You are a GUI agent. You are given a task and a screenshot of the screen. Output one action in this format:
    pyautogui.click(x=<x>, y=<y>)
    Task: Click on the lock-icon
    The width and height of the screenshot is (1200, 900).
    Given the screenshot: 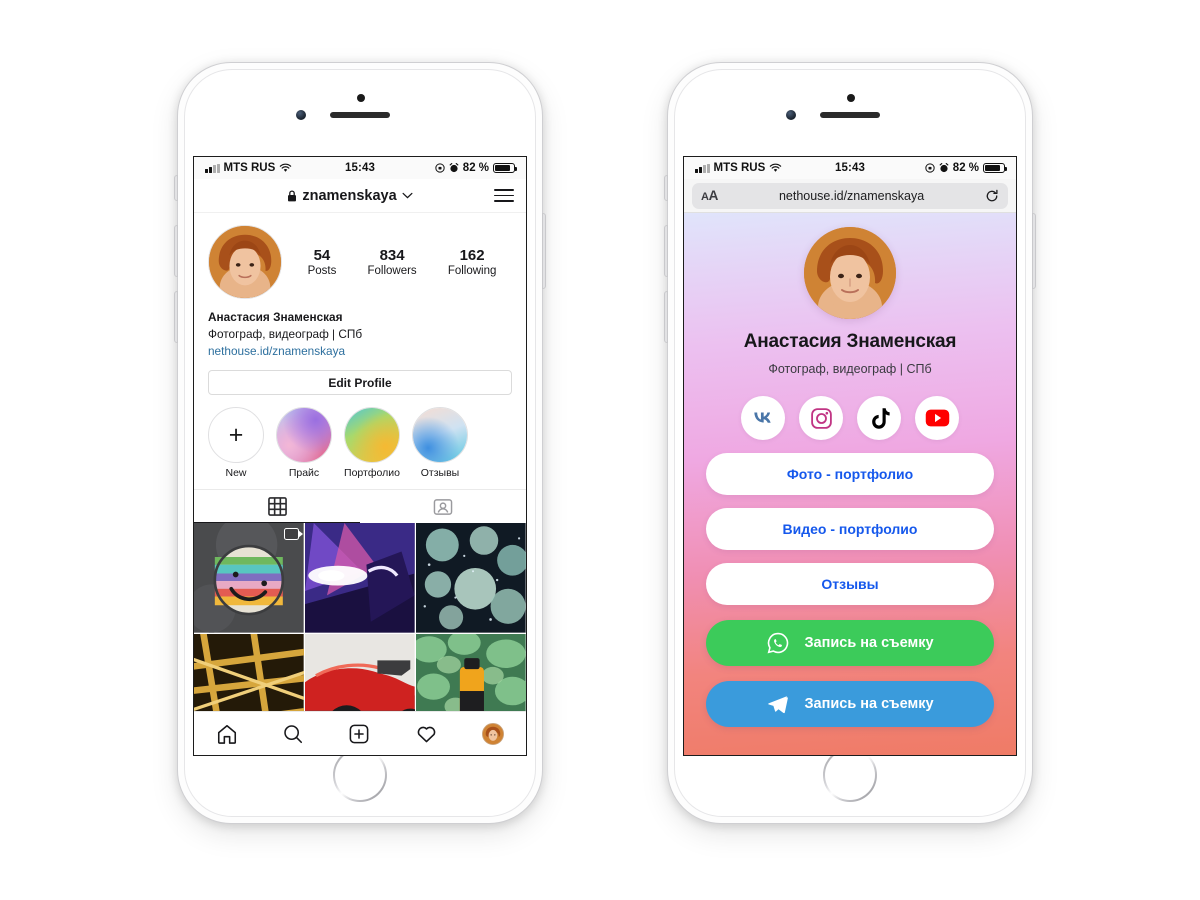 What is the action you would take?
    pyautogui.click(x=292, y=195)
    